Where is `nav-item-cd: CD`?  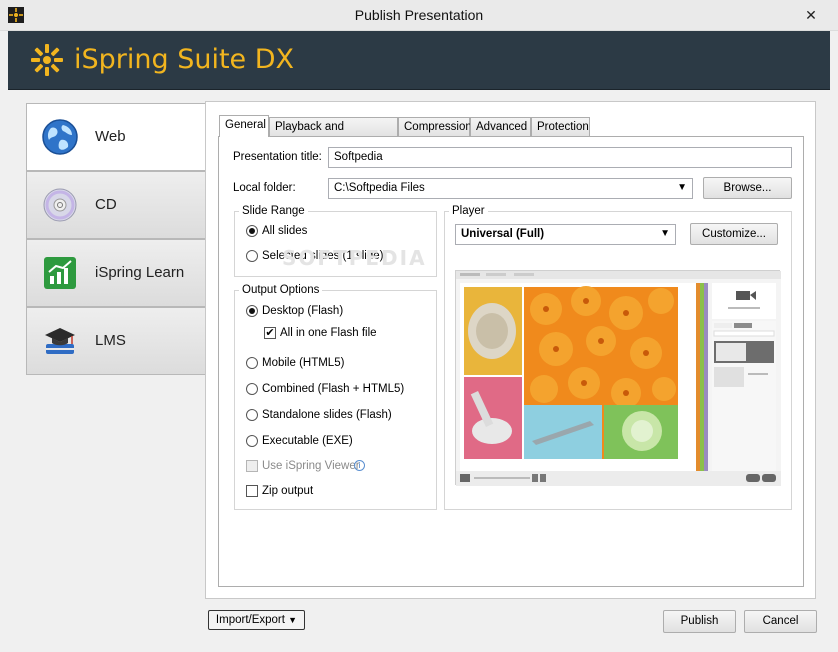 nav-item-cd: CD is located at coordinates (116, 205).